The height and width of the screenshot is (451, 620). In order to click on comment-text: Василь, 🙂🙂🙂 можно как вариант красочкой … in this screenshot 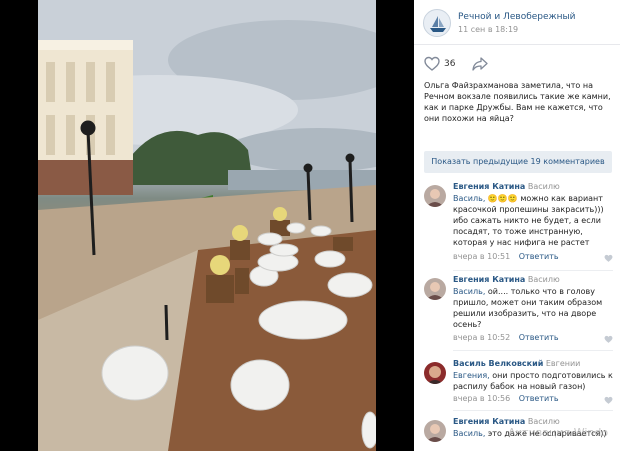, I will do `click(533, 220)`.